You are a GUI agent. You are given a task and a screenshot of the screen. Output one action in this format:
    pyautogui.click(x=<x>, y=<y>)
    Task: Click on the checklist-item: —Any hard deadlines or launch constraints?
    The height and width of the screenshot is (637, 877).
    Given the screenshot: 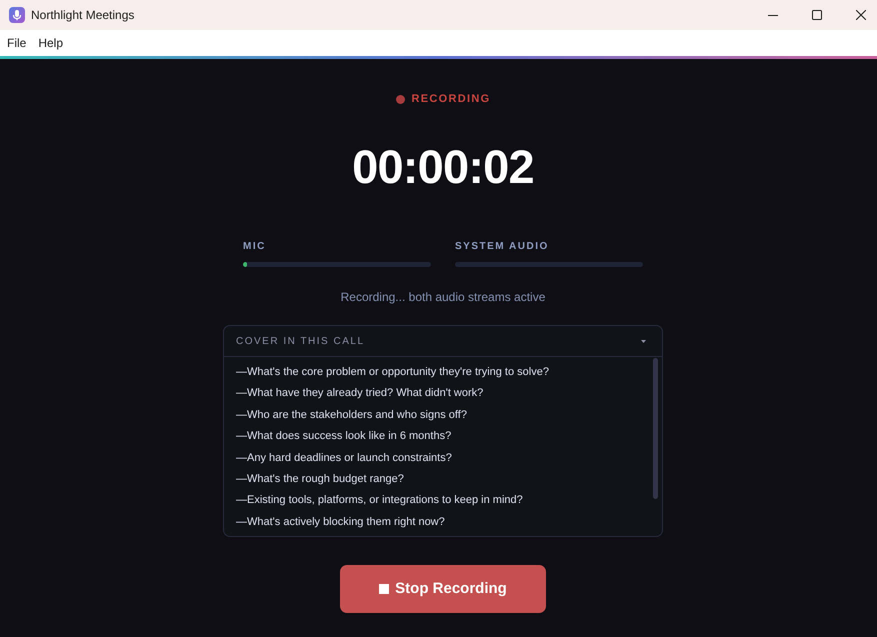 What is the action you would take?
    pyautogui.click(x=344, y=458)
    